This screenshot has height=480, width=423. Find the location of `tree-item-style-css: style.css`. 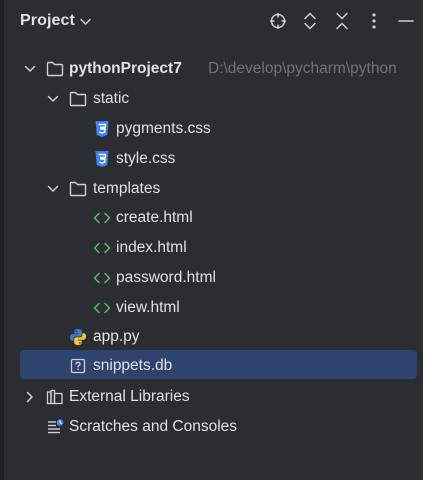

tree-item-style-css: style.css is located at coordinates (211, 159).